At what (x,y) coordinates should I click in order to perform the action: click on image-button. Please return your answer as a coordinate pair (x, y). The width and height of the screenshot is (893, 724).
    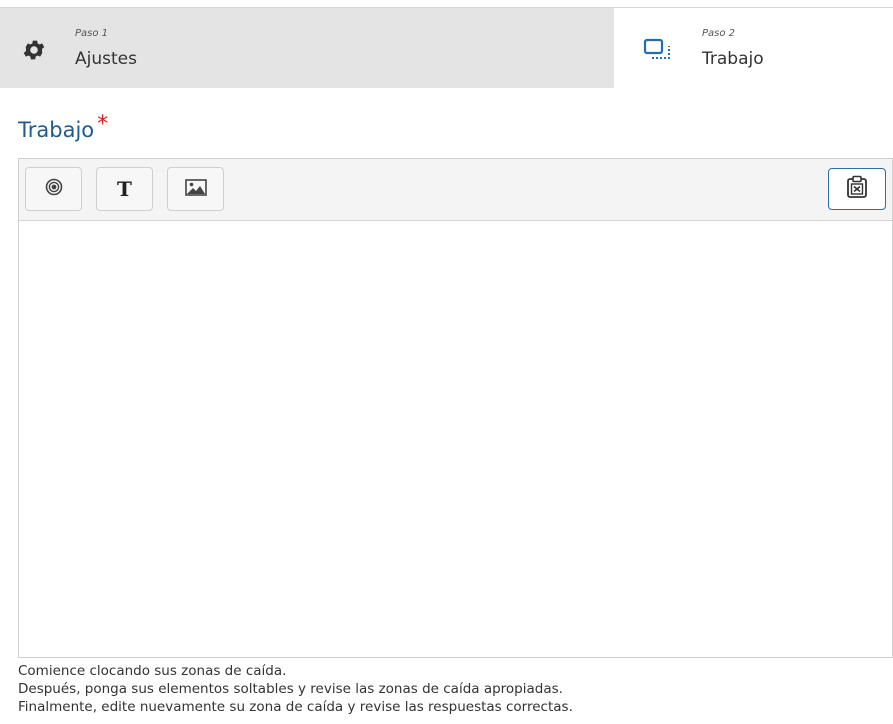
    Looking at the image, I should click on (195, 189).